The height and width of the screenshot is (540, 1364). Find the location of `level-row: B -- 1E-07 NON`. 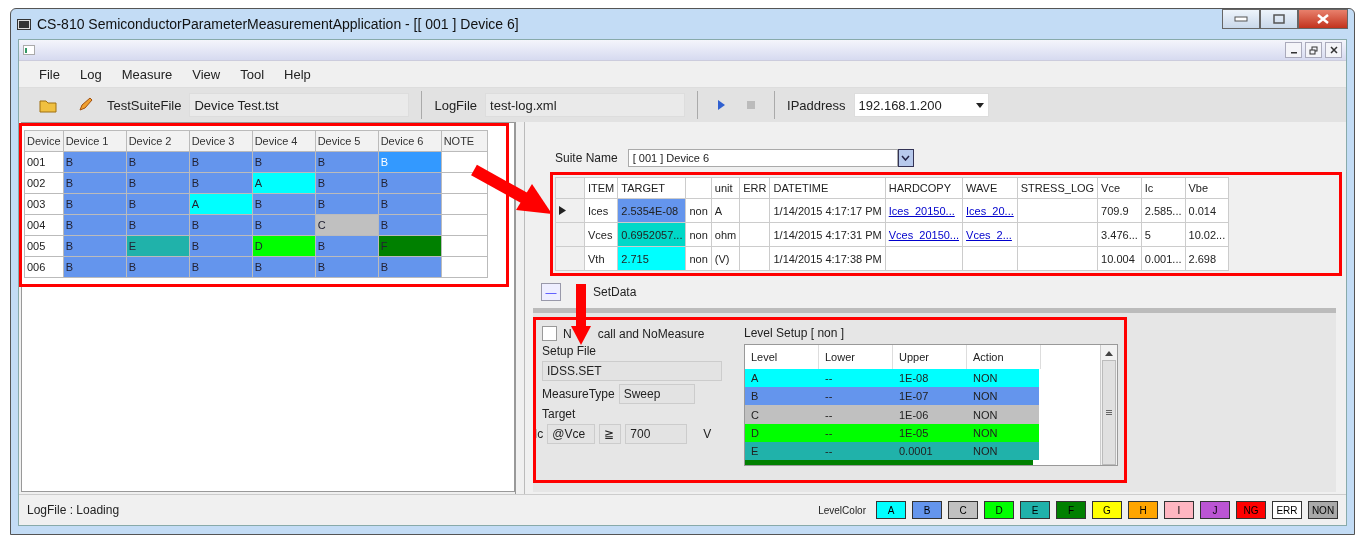

level-row: B -- 1E-07 NON is located at coordinates (892, 396).